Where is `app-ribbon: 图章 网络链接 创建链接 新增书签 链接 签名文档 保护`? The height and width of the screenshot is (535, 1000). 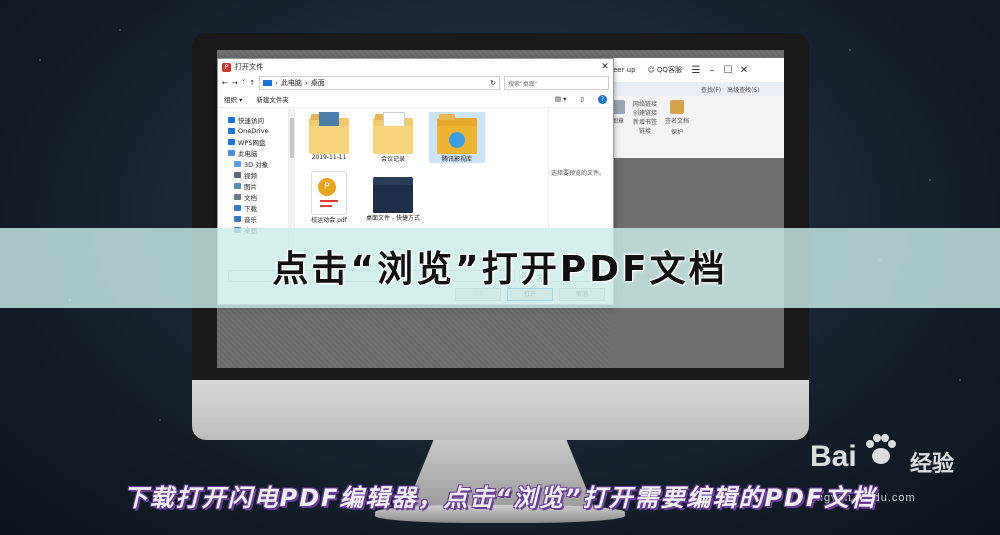
app-ribbon: 图章 网络链接 创建链接 新增书签 链接 签名文档 保护 is located at coordinates (696, 118).